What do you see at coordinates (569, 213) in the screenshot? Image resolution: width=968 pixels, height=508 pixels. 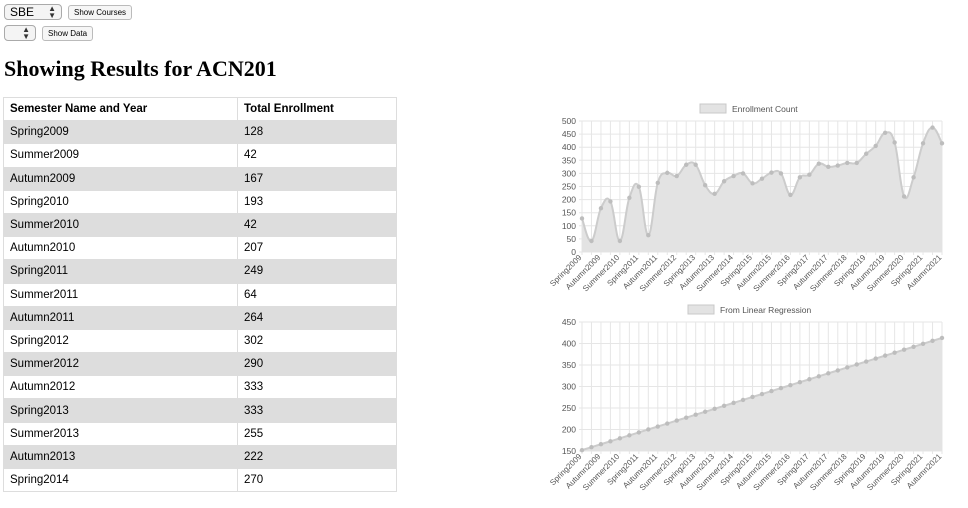 I see `y-tick-label: 150` at bounding box center [569, 213].